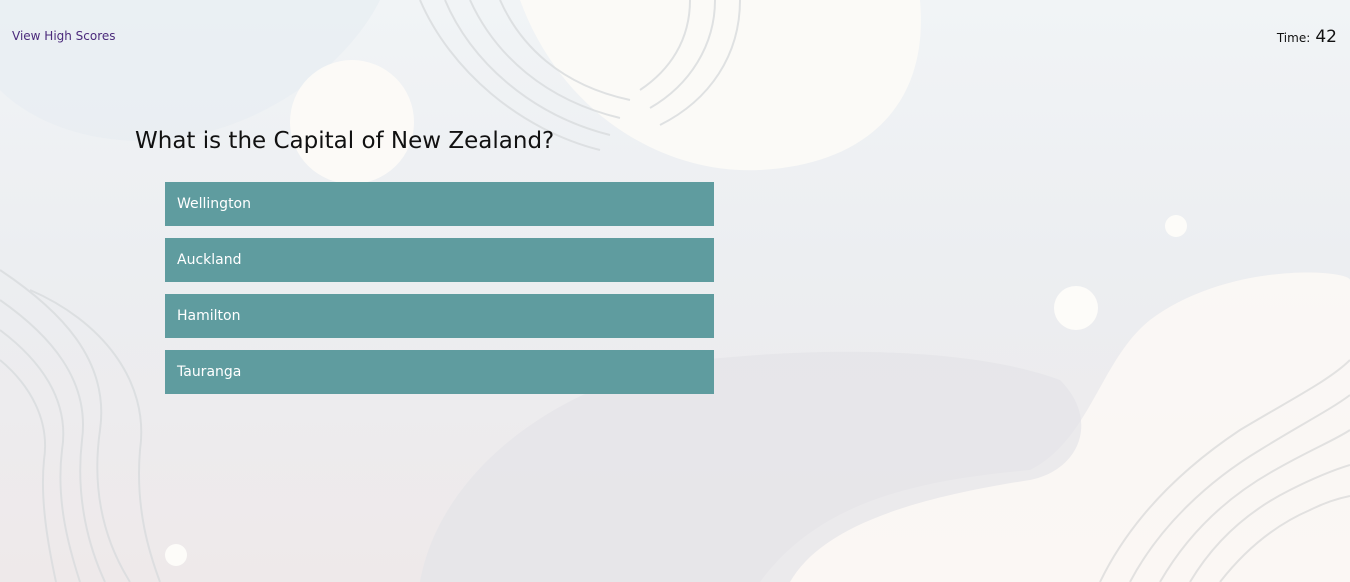  What do you see at coordinates (1293, 38) in the screenshot?
I see `timer-label: Time:` at bounding box center [1293, 38].